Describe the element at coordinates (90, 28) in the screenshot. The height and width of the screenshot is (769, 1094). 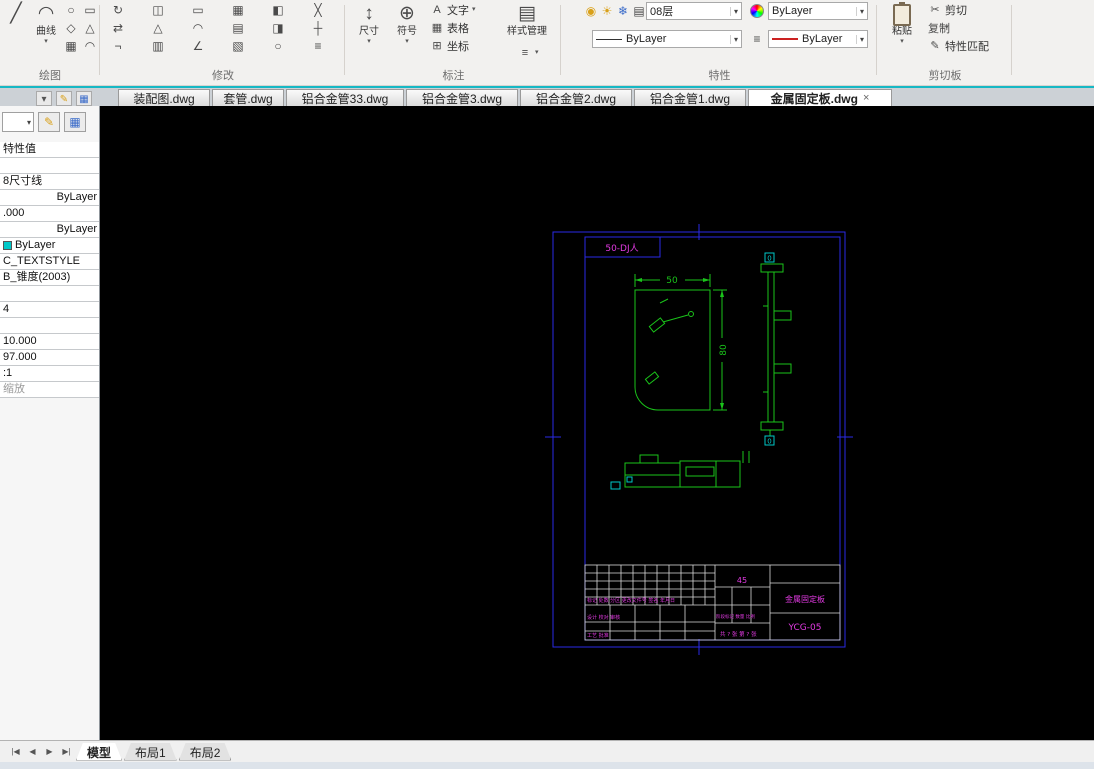
I see `draw-tool-icon: △` at that location.